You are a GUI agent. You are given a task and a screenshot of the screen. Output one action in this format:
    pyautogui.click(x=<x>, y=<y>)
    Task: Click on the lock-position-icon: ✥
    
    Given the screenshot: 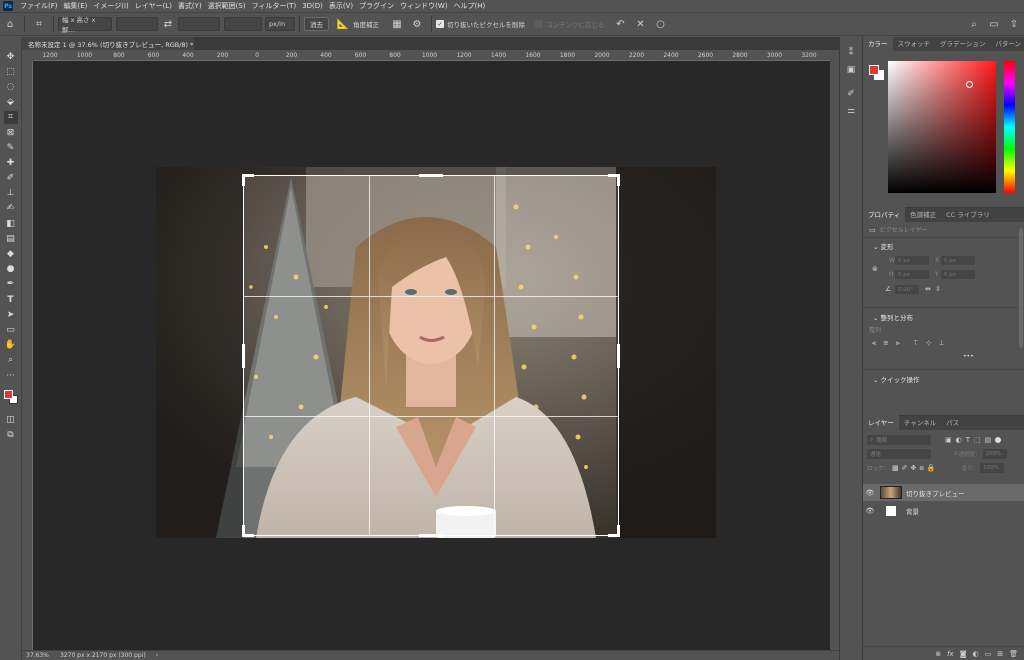 What is the action you would take?
    pyautogui.click(x=914, y=468)
    